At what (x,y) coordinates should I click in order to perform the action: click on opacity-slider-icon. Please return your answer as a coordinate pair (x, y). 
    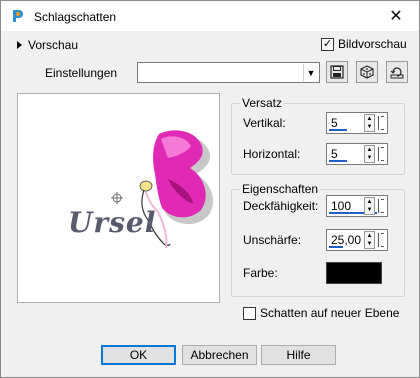
    Looking at the image, I should click on (381, 206).